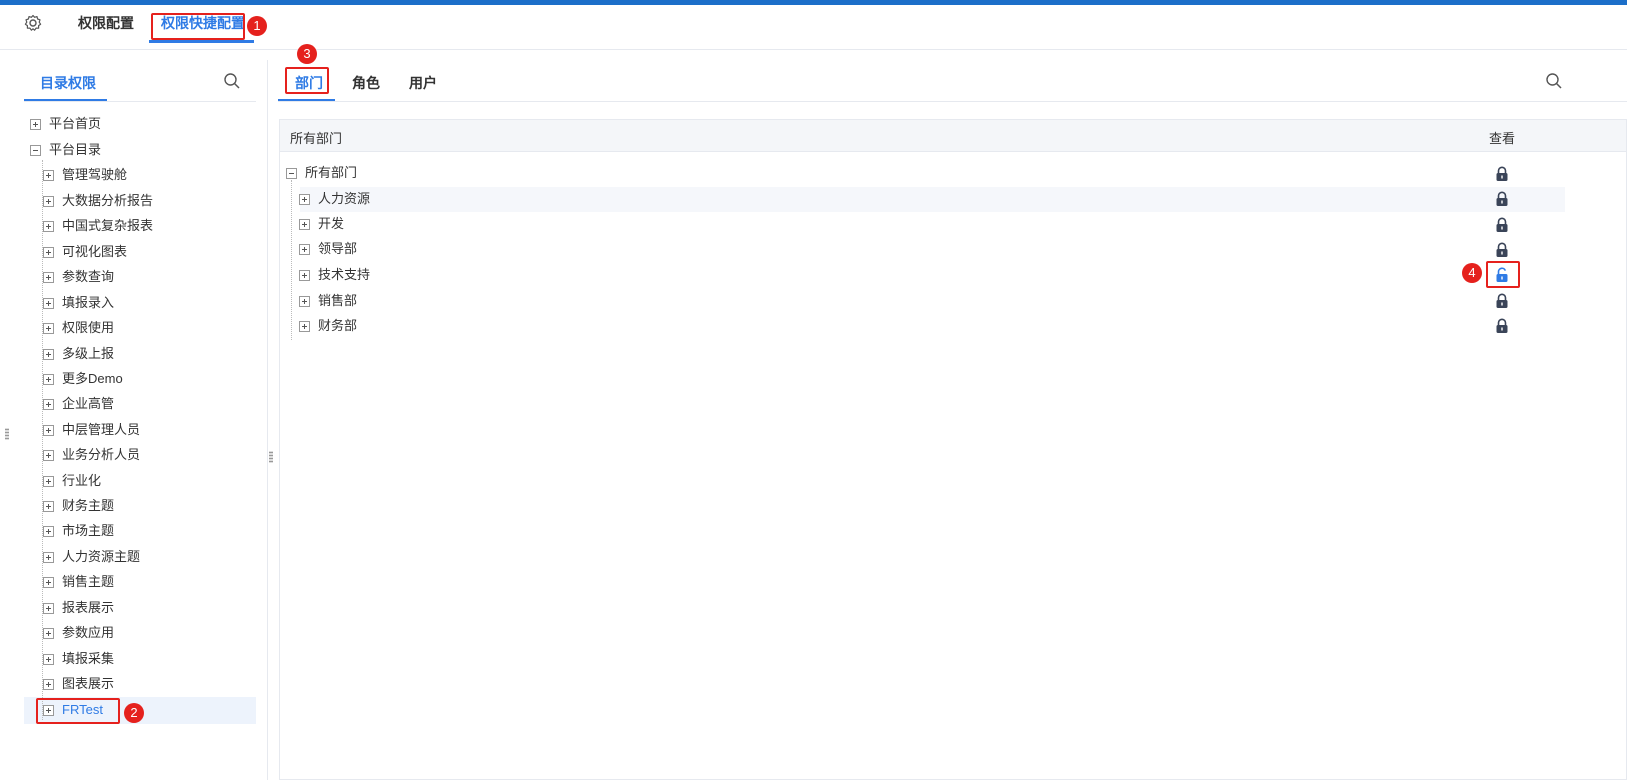 This screenshot has width=1627, height=780. Describe the element at coordinates (88, 353) in the screenshot. I see `tree-item-label: 多级上报` at that location.